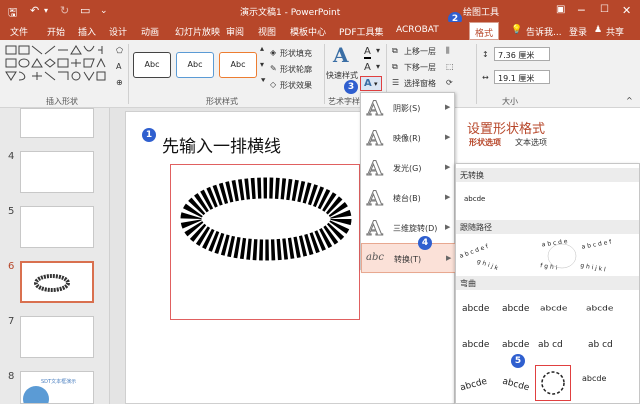 The width and height of the screenshot is (640, 404). Describe the element at coordinates (560, 9) in the screenshot. I see `ribbon-display-icon: ▣` at that location.